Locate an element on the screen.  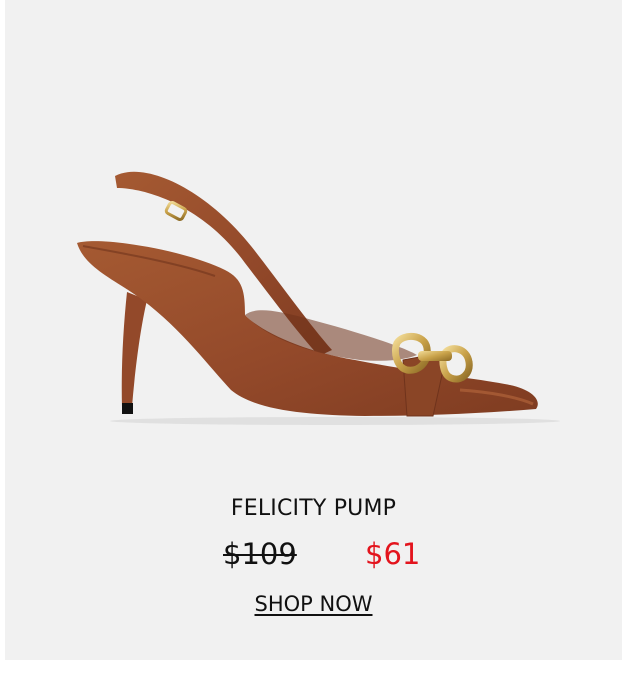
sale-price: $61 is located at coordinates (393, 554).